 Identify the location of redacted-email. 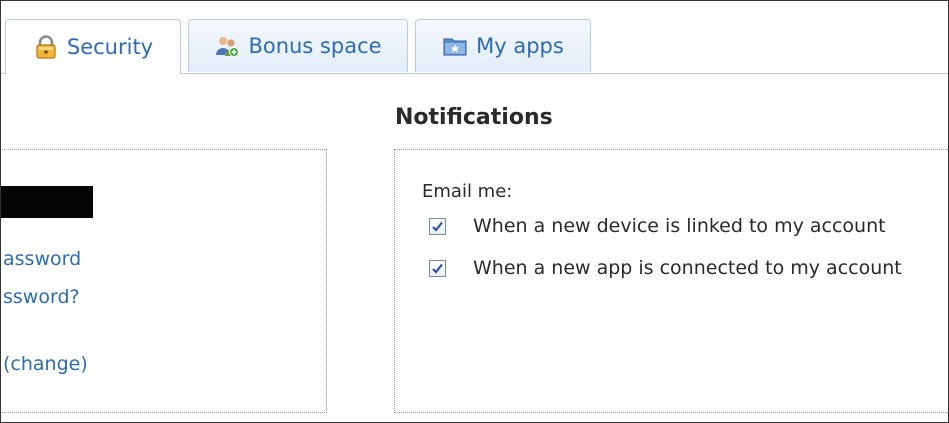
(47, 202).